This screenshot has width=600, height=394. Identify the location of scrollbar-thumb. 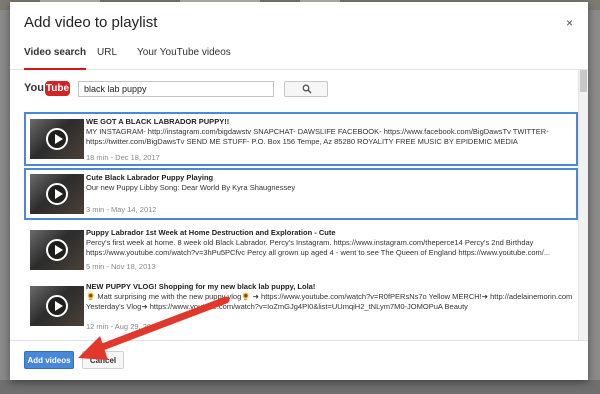
(583, 81).